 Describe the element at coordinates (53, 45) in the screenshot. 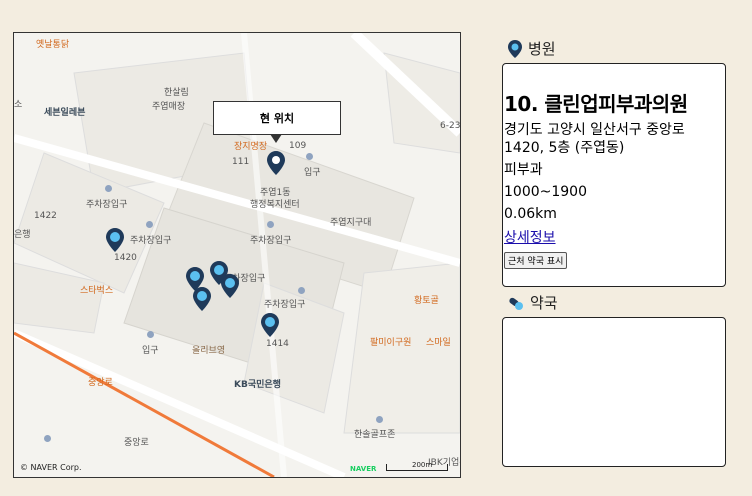

I see `map-label: 옛날통닭` at that location.